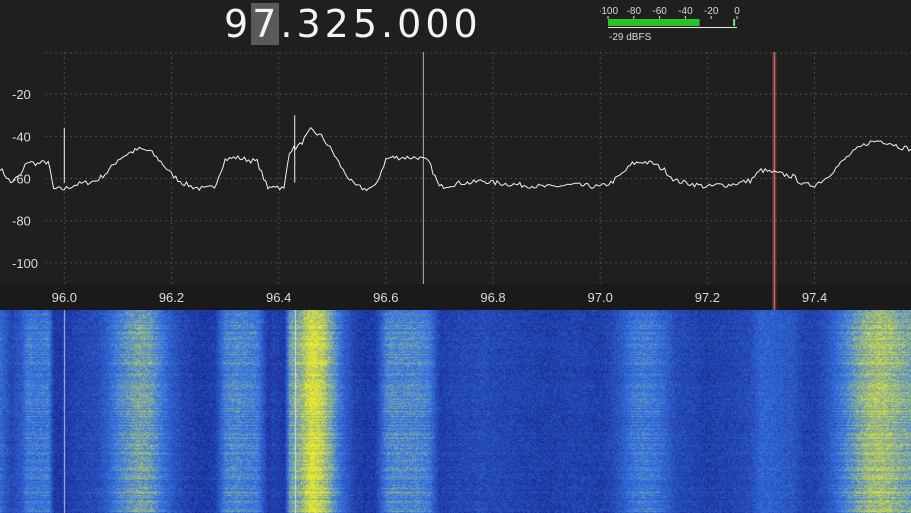  What do you see at coordinates (366, 24) in the screenshot?
I see `frequency-digit: 5` at bounding box center [366, 24].